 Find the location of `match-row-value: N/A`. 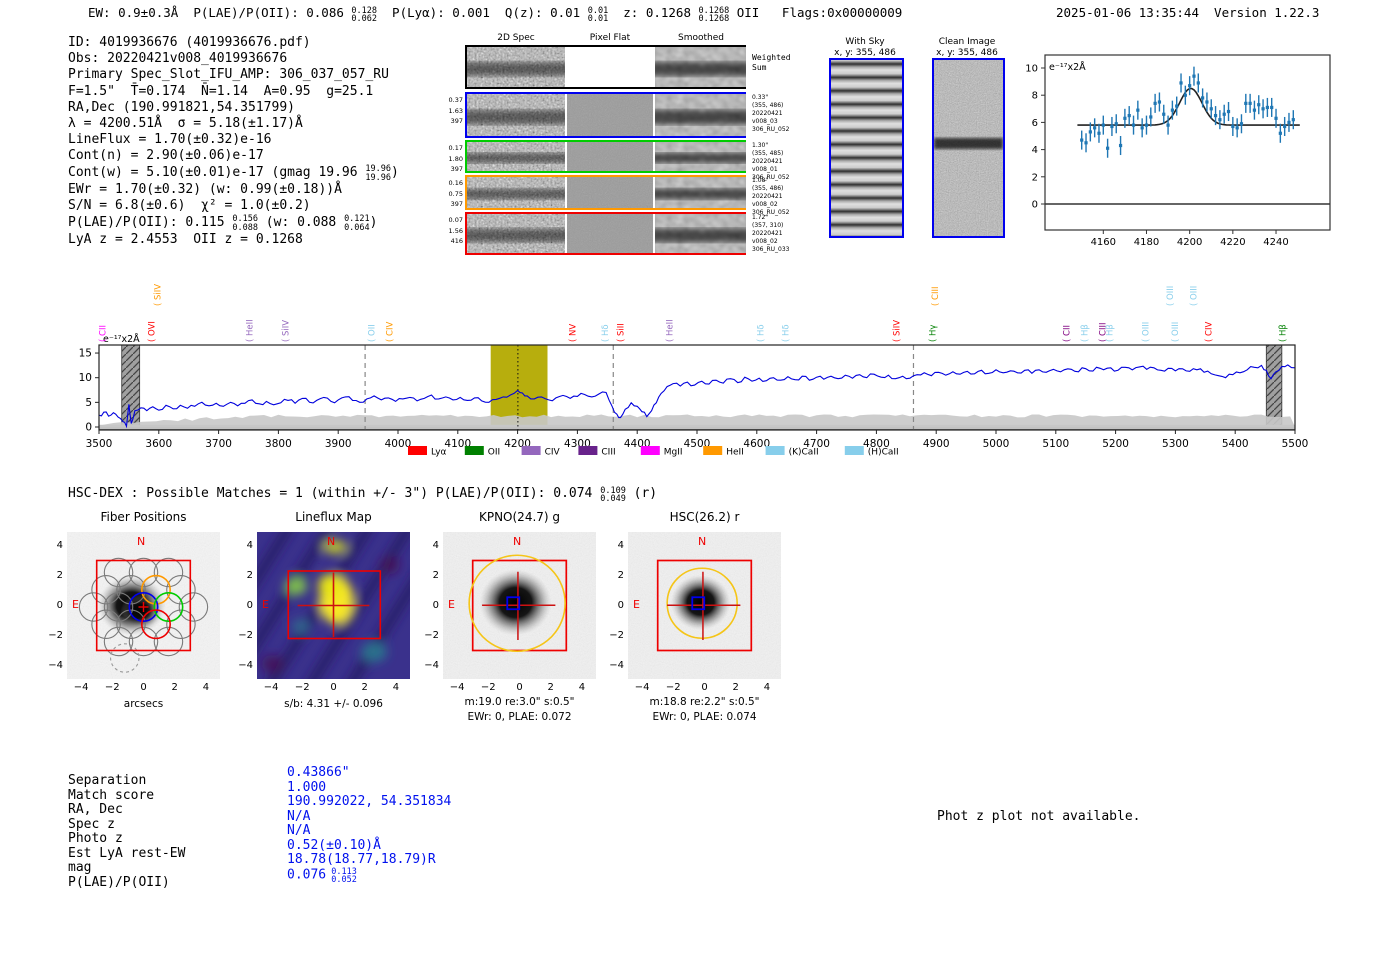

match-row-value: N/A is located at coordinates (369, 831).